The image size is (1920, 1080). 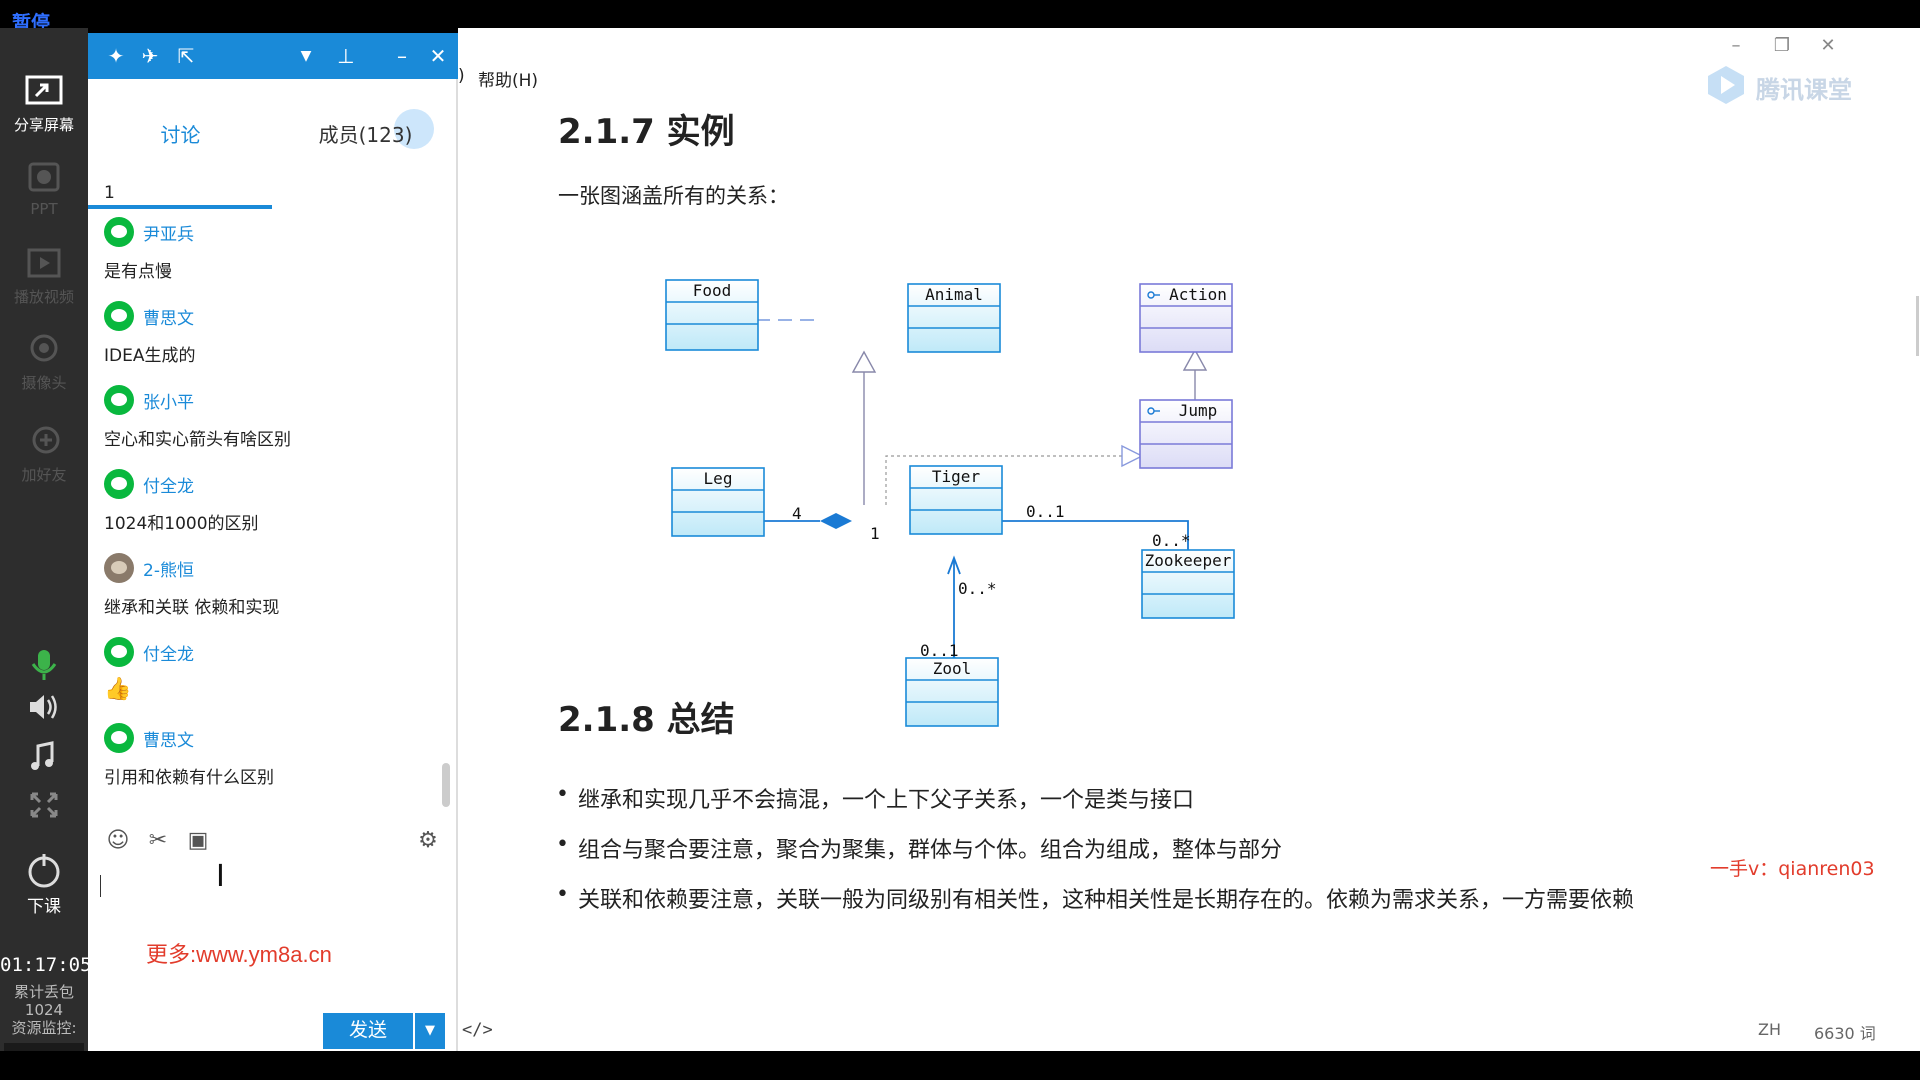 What do you see at coordinates (44, 665) in the screenshot?
I see `microphone-icon` at bounding box center [44, 665].